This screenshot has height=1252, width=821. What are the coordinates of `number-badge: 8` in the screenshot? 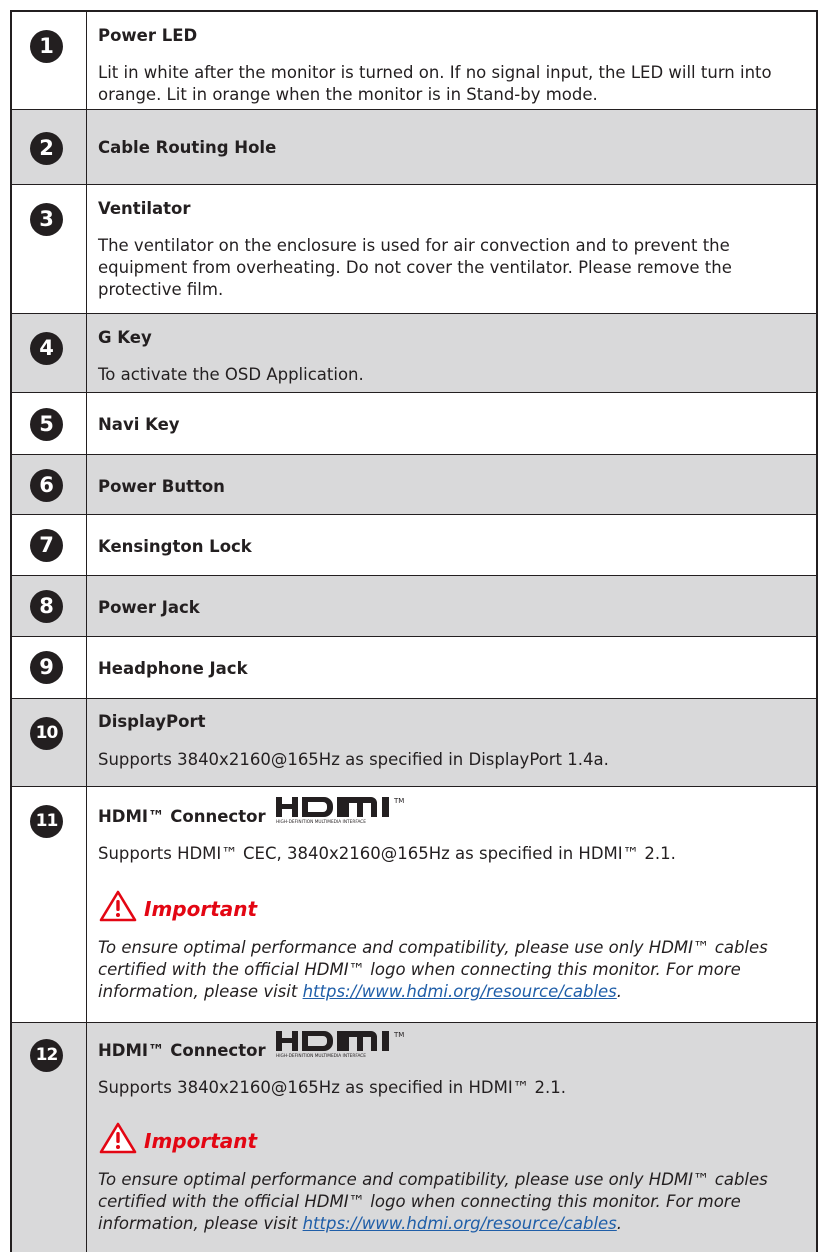 It's located at (46, 606).